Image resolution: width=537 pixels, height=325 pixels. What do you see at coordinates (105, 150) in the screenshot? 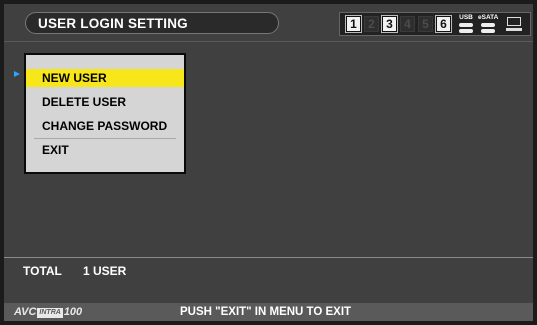
I see `menu-item-exit: EXIT` at bounding box center [105, 150].